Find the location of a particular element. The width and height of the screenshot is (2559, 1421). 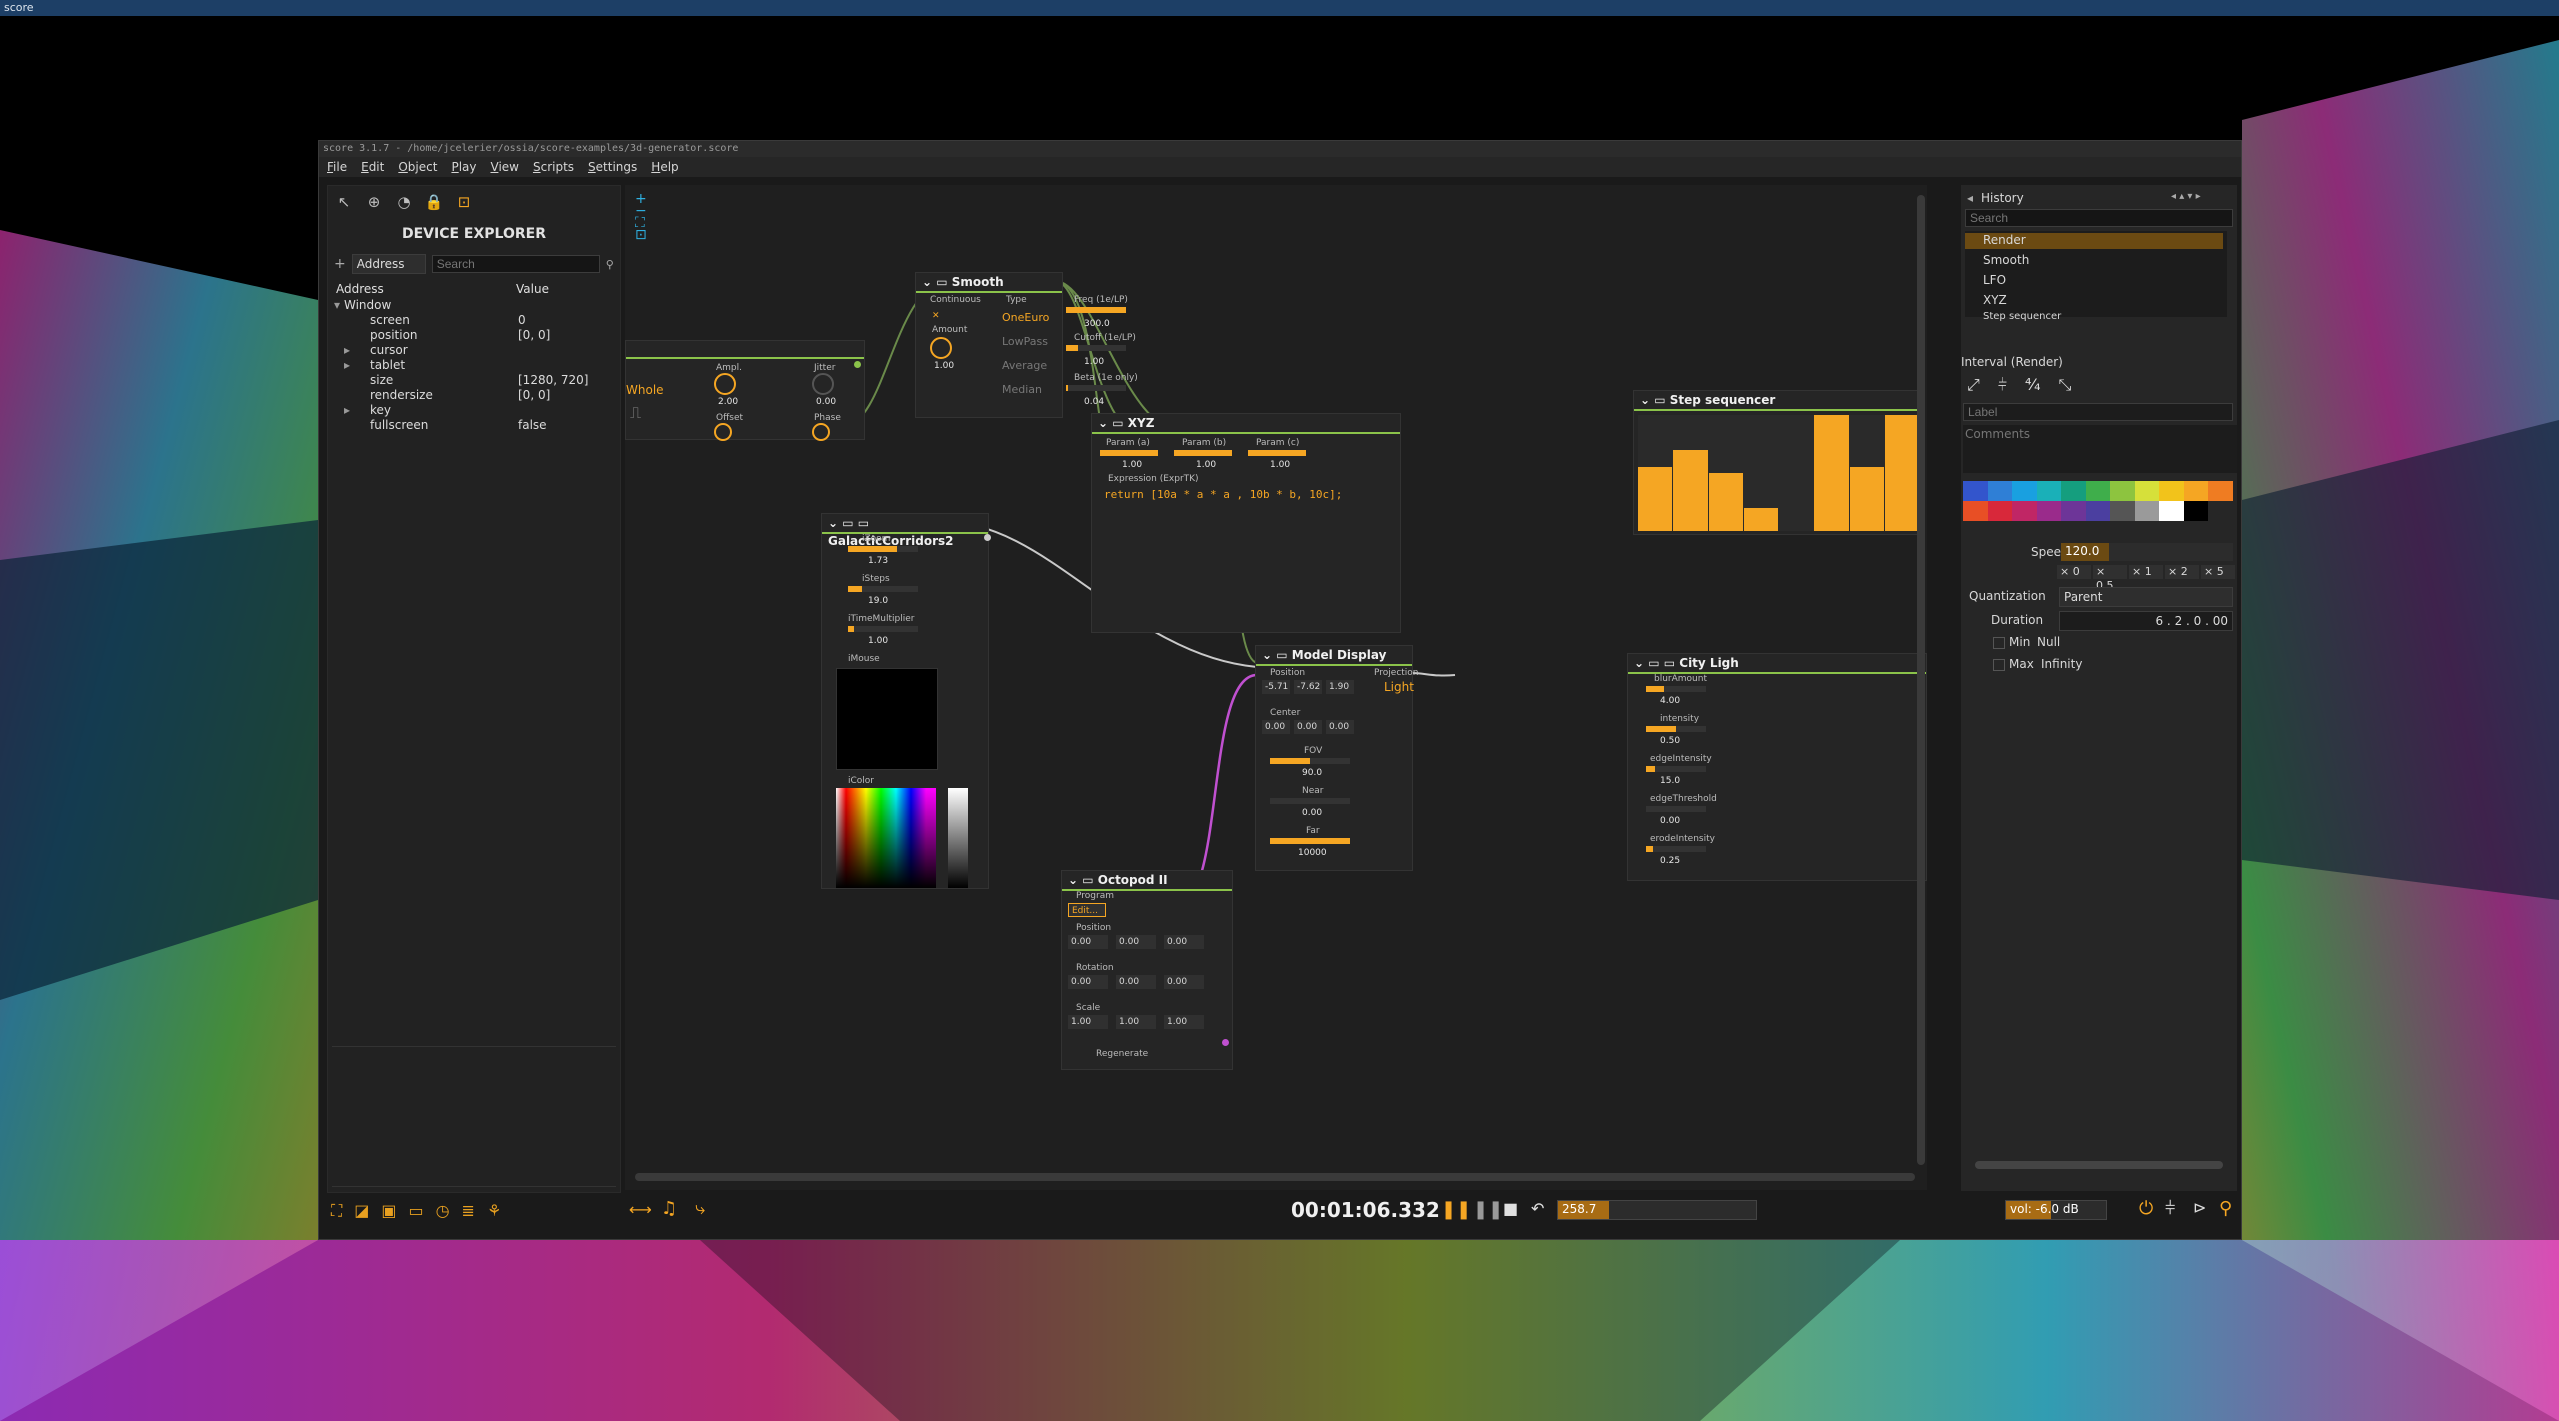

galactic-izoom-slider is located at coordinates (883, 549).